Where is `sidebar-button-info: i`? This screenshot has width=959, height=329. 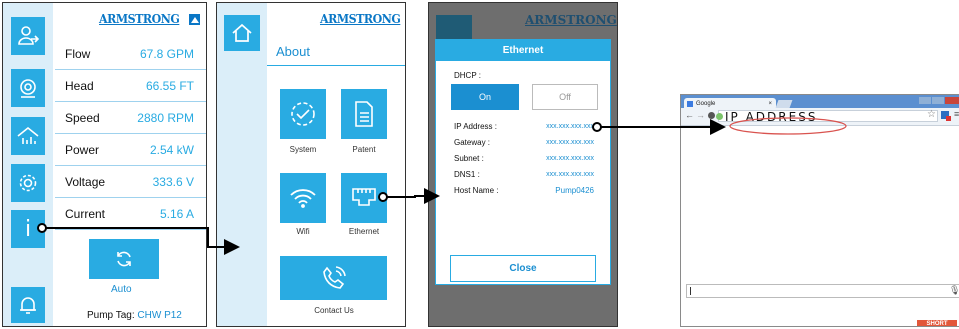 sidebar-button-info: i is located at coordinates (28, 229).